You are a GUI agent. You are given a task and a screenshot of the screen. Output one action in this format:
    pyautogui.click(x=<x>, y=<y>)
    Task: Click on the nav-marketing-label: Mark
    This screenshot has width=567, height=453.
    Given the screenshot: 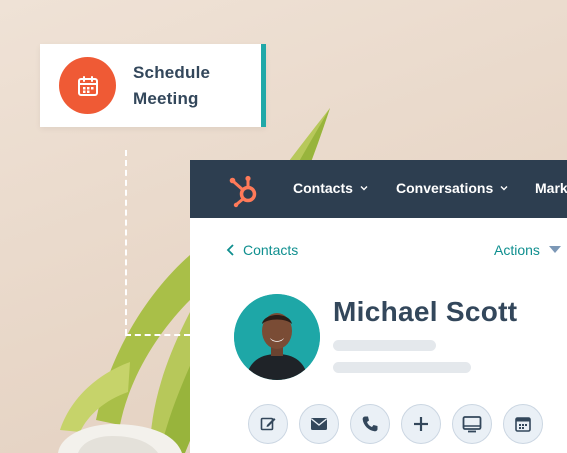 What is the action you would take?
    pyautogui.click(x=551, y=188)
    